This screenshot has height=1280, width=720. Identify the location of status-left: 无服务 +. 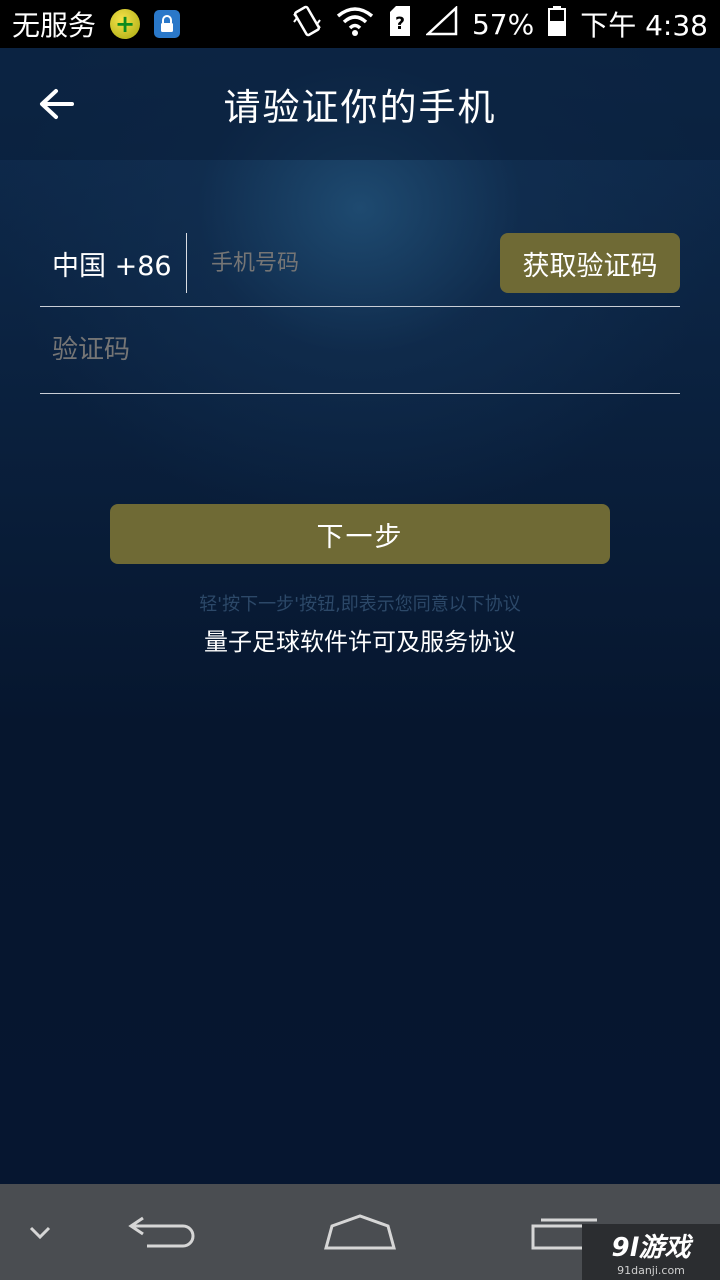
(96, 24).